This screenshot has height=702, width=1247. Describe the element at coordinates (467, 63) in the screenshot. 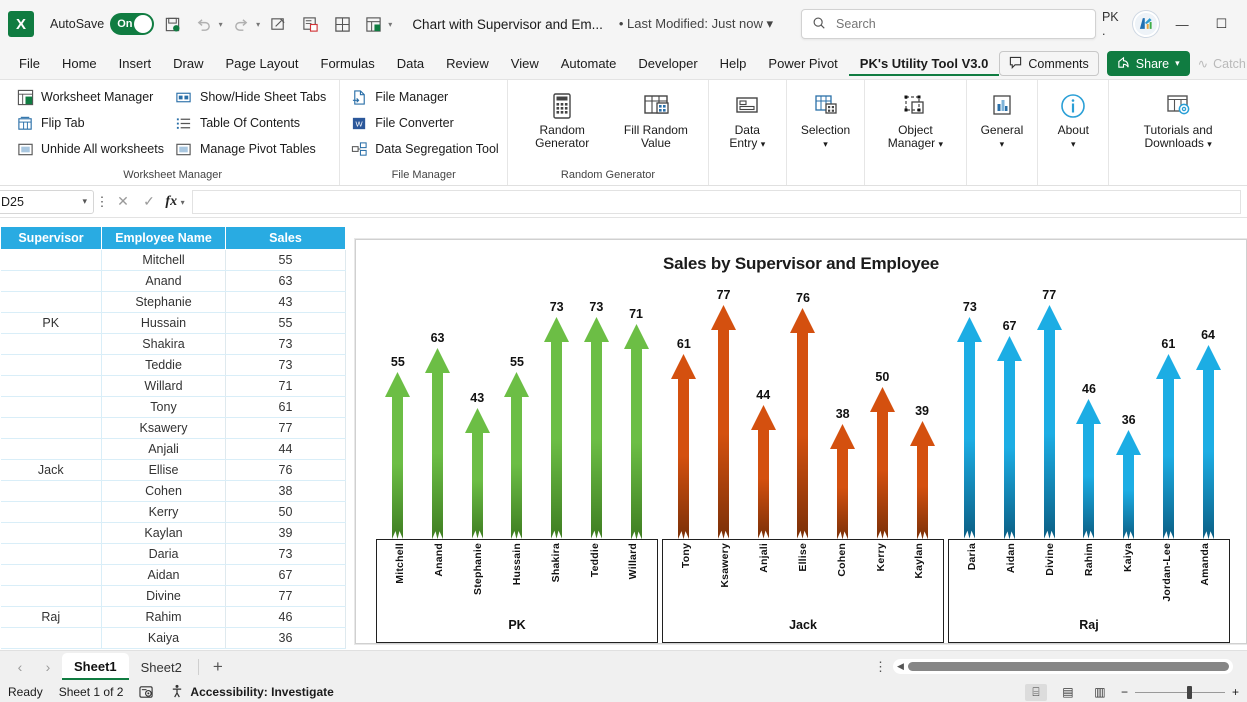

I see `tab-review: Review` at that location.